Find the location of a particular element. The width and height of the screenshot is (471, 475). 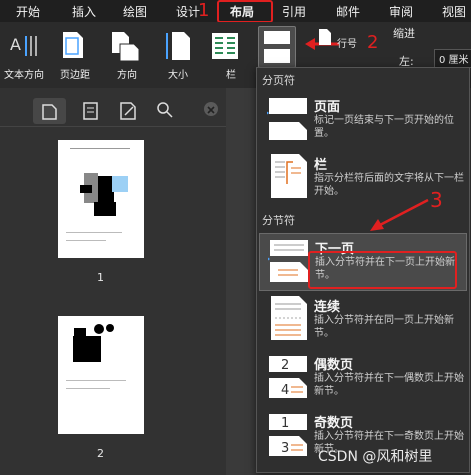

pages-icon is located at coordinates (49, 112).